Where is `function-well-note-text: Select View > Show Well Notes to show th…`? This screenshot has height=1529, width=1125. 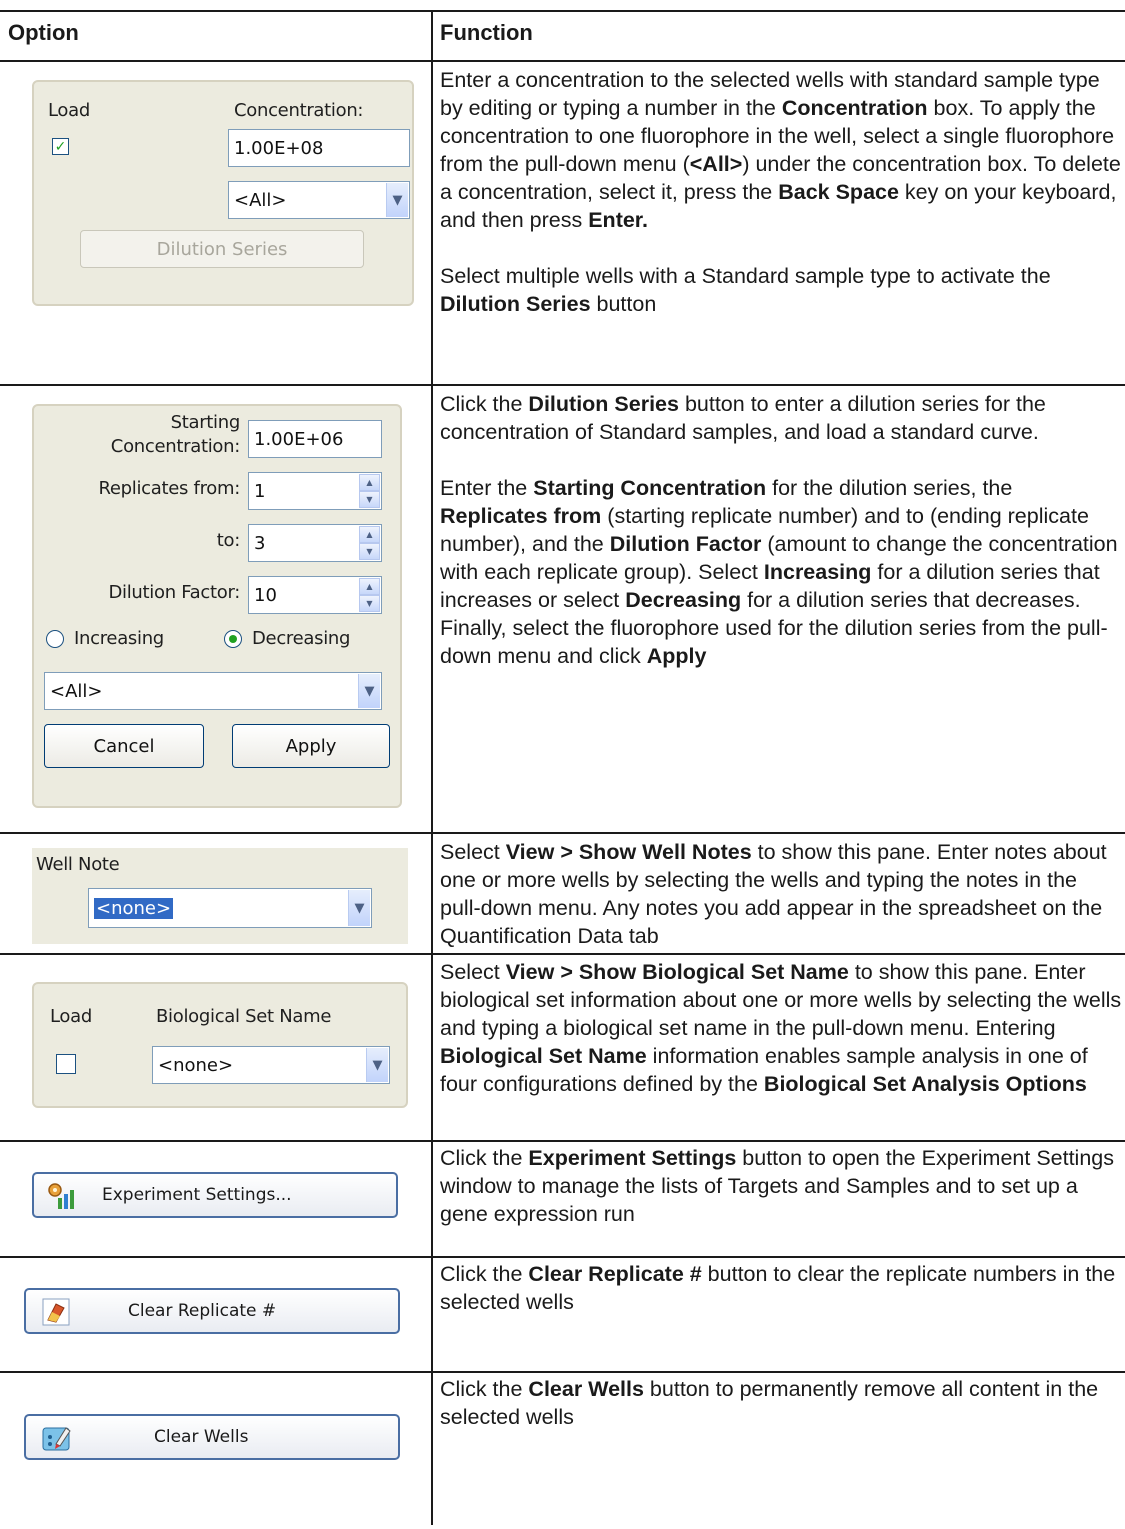 function-well-note-text: Select View > Show Well Notes to show th… is located at coordinates (773, 894).